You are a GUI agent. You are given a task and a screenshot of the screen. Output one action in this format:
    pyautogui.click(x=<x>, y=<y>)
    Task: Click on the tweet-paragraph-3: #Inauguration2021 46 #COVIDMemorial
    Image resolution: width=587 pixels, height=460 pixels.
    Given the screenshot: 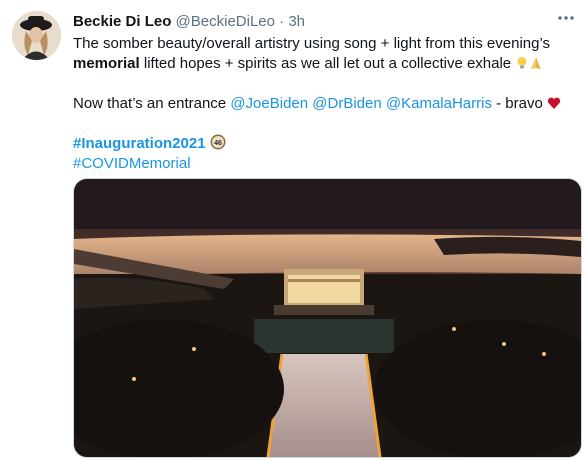 What is the action you would take?
    pyautogui.click(x=323, y=154)
    